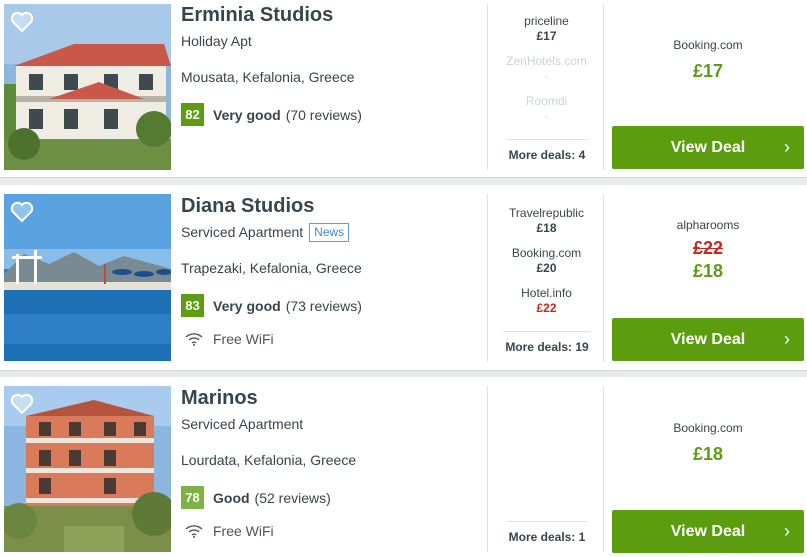  I want to click on hotel-rating: 83 Very good (73 reviews), so click(331, 305).